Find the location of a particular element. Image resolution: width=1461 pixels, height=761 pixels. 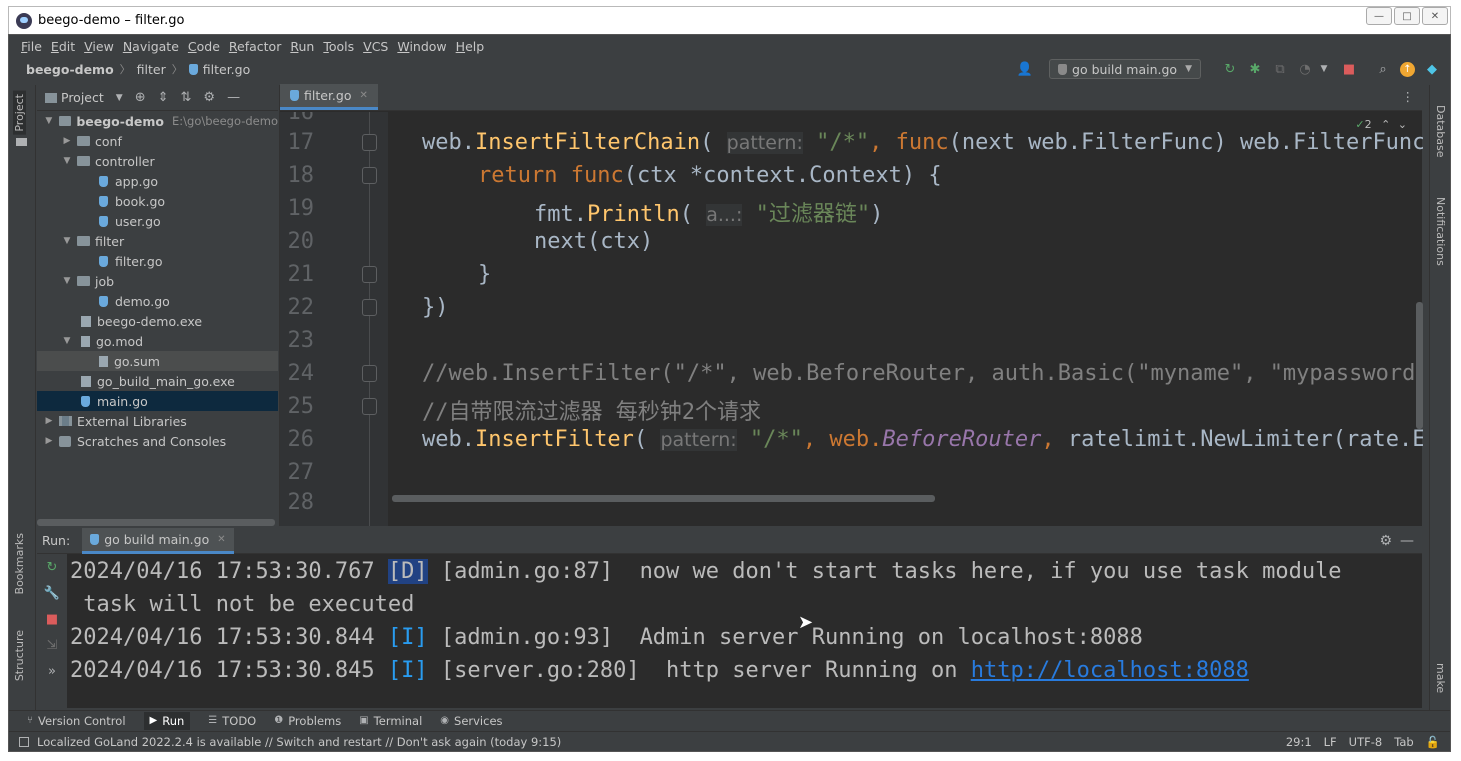

tree-item-filter: ▼ filter is located at coordinates (157, 241).